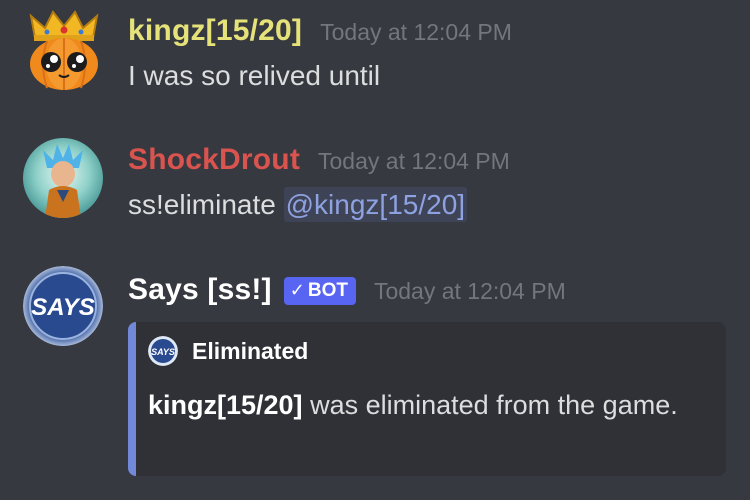  I want to click on bot-tag-label: BOT, so click(327, 290).